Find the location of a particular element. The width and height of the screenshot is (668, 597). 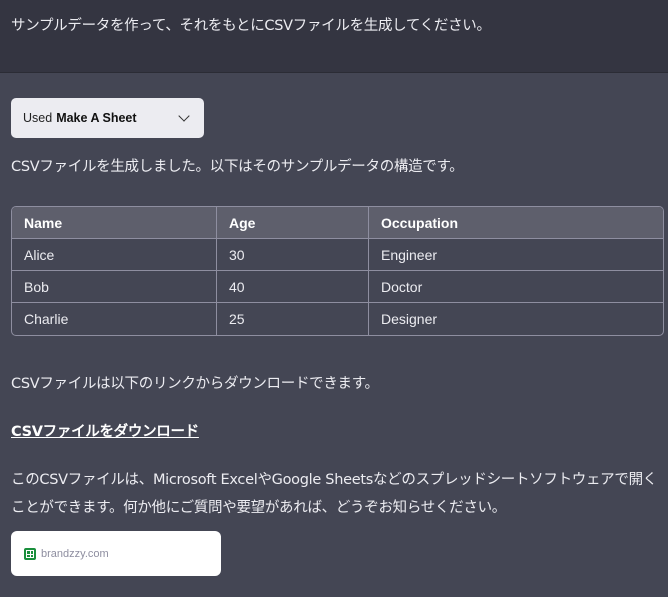

table-cell: Charlie is located at coordinates (114, 319).